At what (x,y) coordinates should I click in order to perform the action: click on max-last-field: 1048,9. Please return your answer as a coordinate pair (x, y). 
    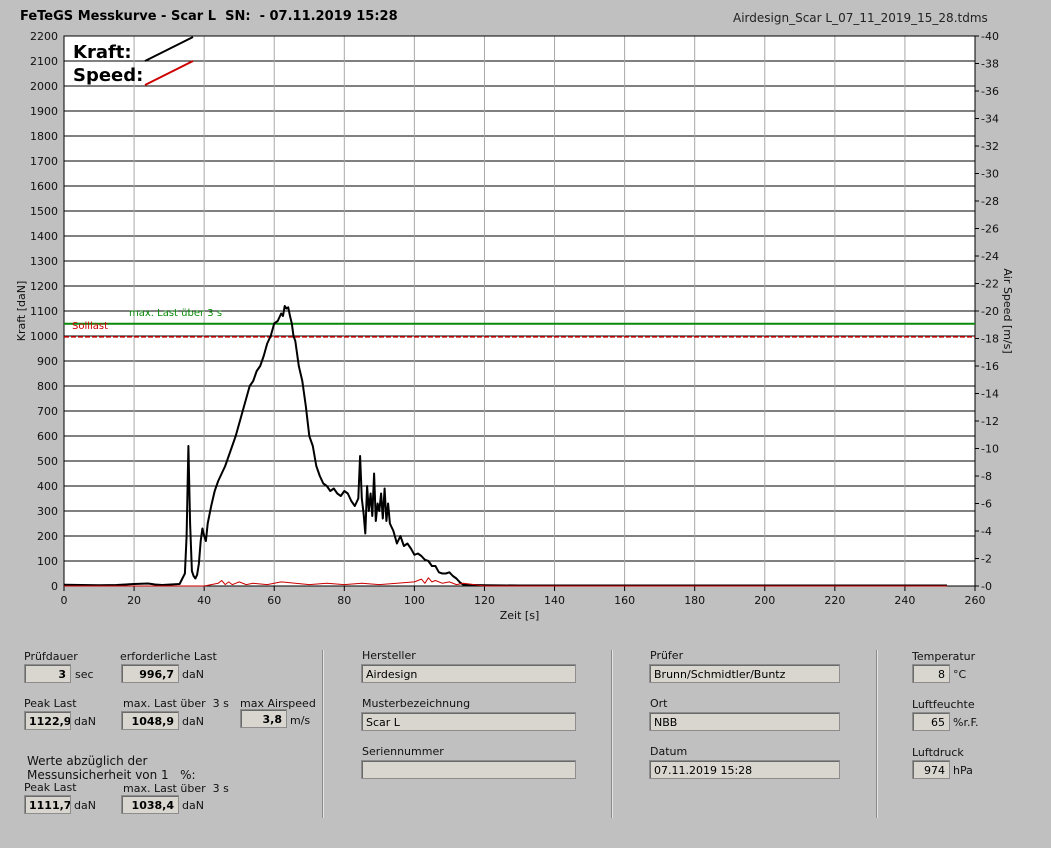
    Looking at the image, I should click on (150, 720).